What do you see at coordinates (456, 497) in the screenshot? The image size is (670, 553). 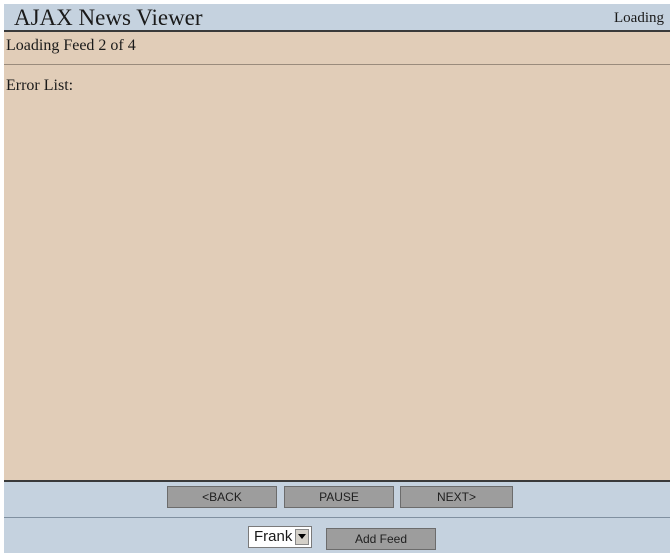 I see `next-button: NEXT>` at bounding box center [456, 497].